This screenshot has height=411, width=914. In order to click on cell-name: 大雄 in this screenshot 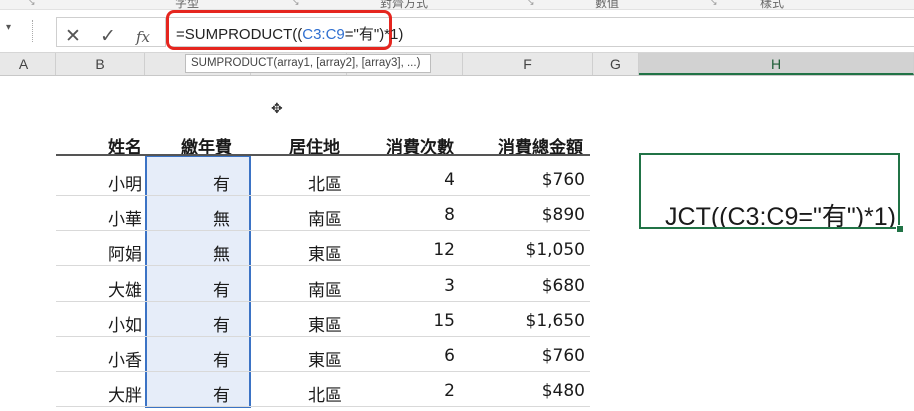, I will do `click(125, 288)`.